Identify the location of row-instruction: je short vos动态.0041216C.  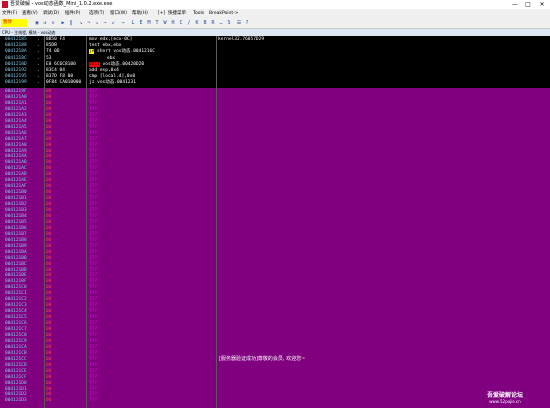
(149, 52).